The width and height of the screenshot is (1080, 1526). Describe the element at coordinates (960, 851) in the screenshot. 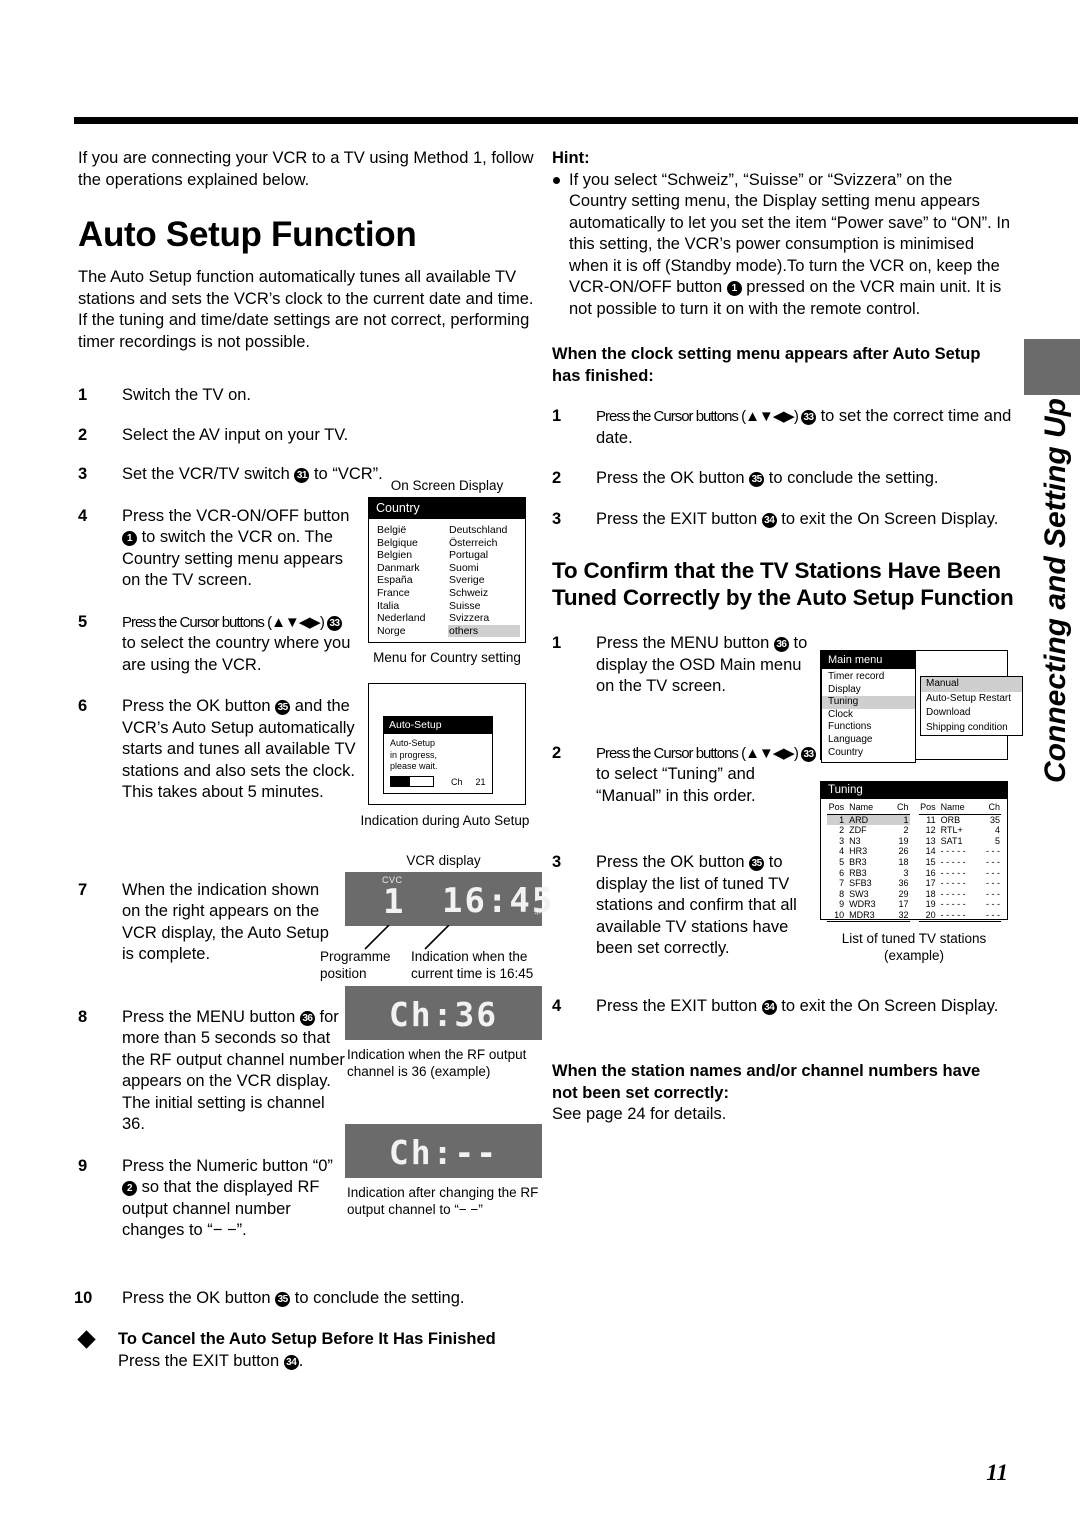

I see `table-row: 14 - - - - - - - -` at that location.